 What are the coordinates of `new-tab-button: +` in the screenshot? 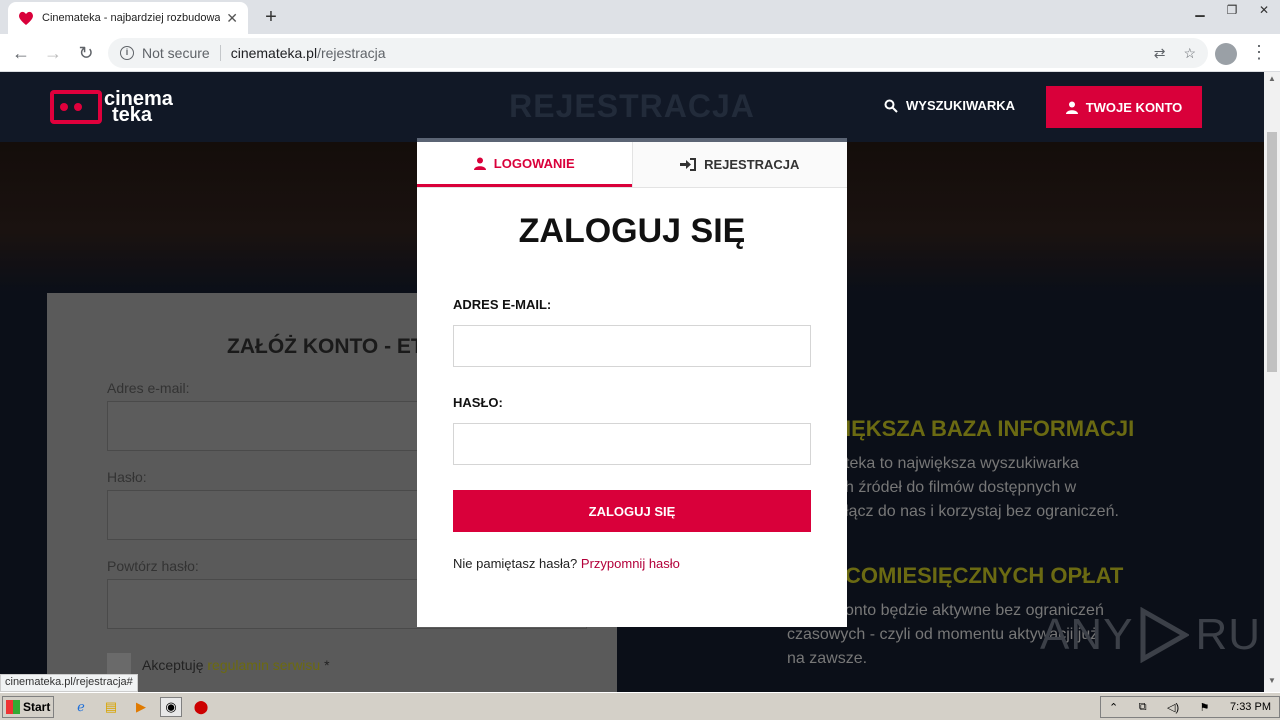 It's located at (271, 17).